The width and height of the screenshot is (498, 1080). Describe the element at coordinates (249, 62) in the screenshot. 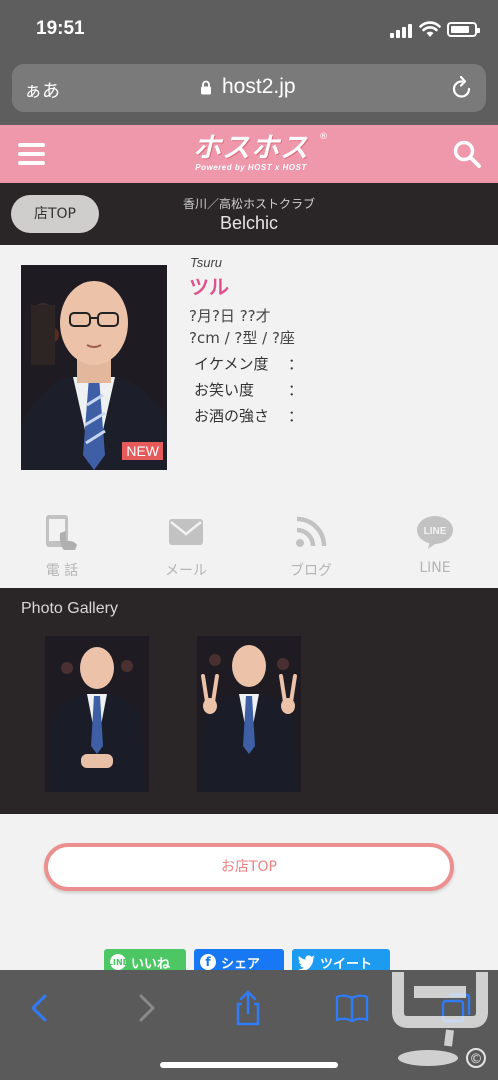

I see `browser-chrome: 19:51 ぁあ host2.jp` at that location.